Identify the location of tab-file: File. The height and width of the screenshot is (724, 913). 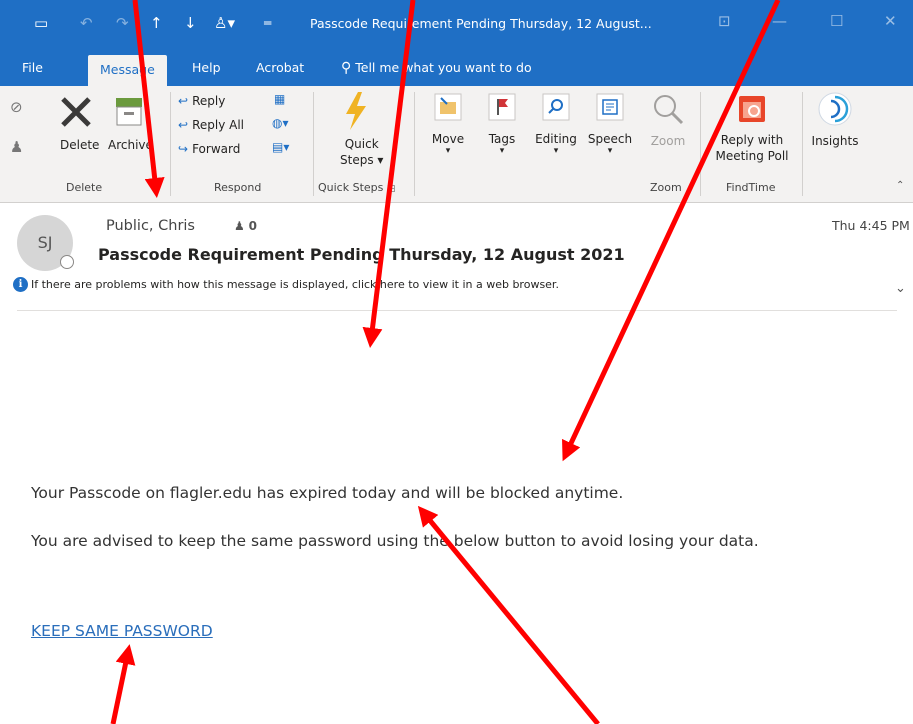
(32, 69).